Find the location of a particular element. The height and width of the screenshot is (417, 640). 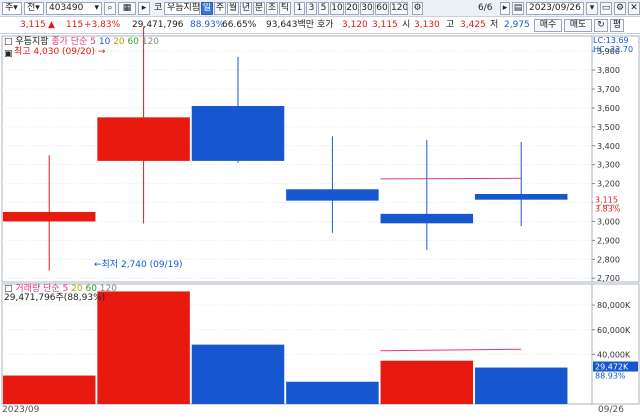

current-pct-tag: 3.83% is located at coordinates (608, 209).